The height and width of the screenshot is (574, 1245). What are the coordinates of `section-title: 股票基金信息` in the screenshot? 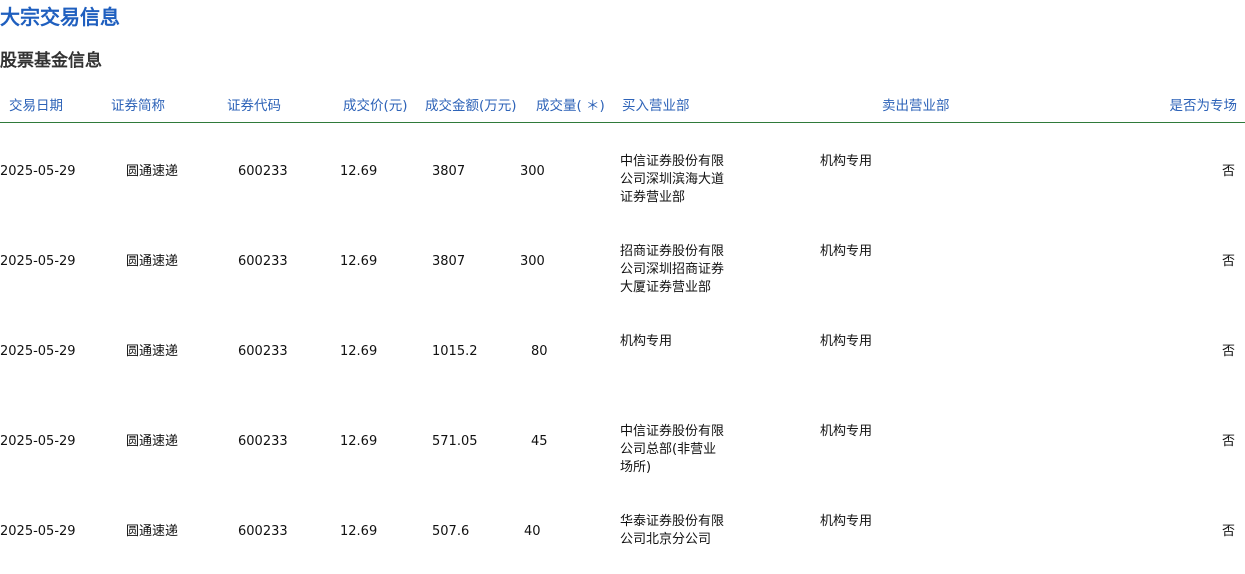 It's located at (51, 61).